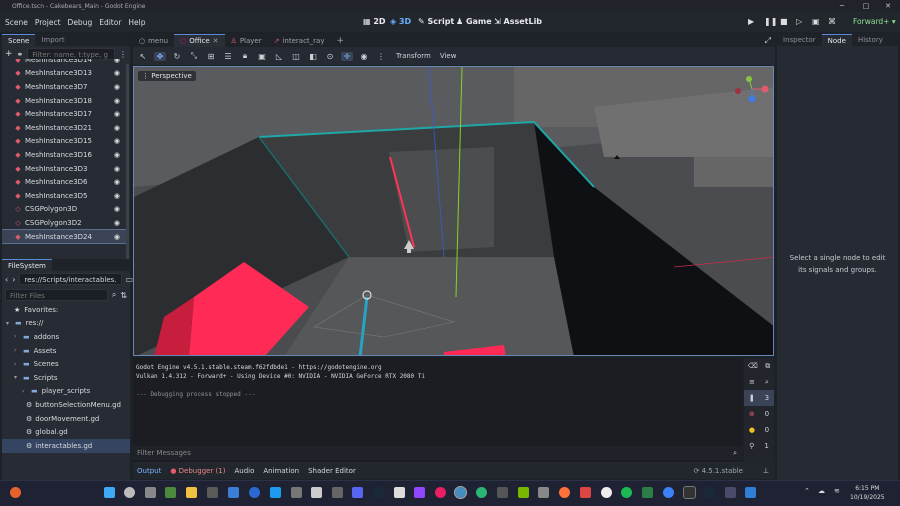  Describe the element at coordinates (27, 265) in the screenshot. I see `tab-filesystem: FileSystem` at that location.